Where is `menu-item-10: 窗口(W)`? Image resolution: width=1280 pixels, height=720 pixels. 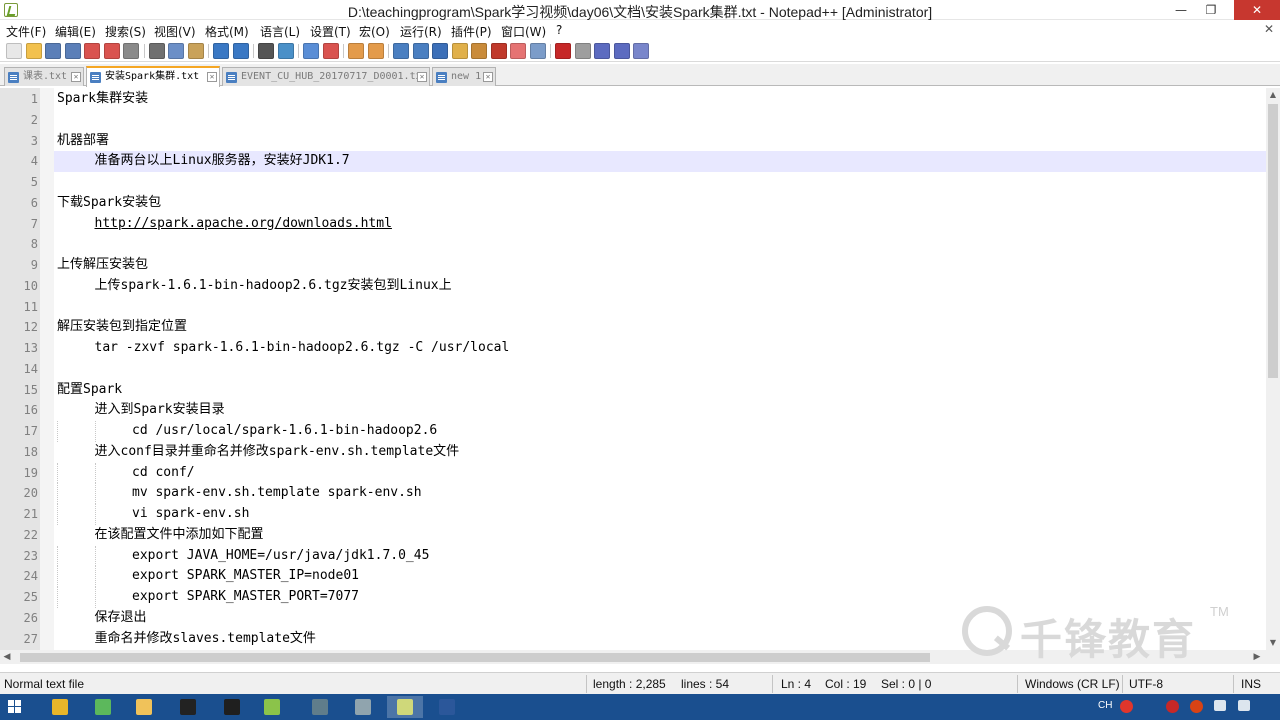
menu-item-10: 窗口(W) is located at coordinates (523, 31).